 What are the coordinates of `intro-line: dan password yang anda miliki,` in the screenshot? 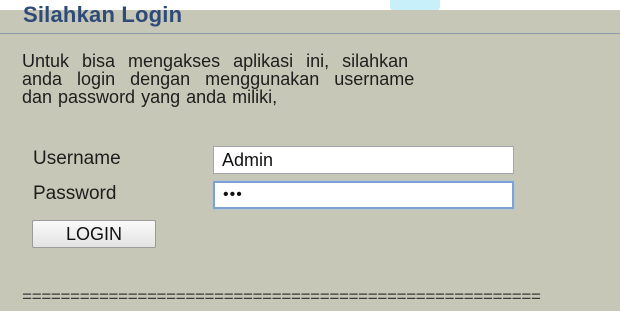 It's located at (150, 97).